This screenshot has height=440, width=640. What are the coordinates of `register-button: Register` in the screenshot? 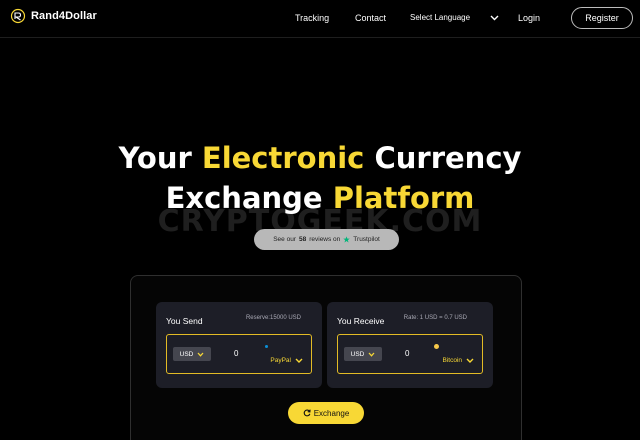 It's located at (602, 18).